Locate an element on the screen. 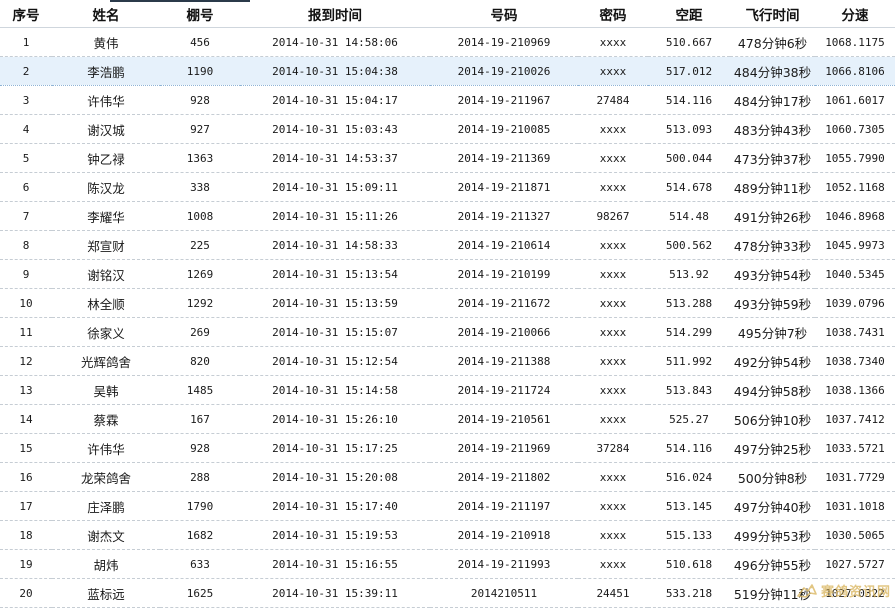  cell-rank: 11 is located at coordinates (26, 332).